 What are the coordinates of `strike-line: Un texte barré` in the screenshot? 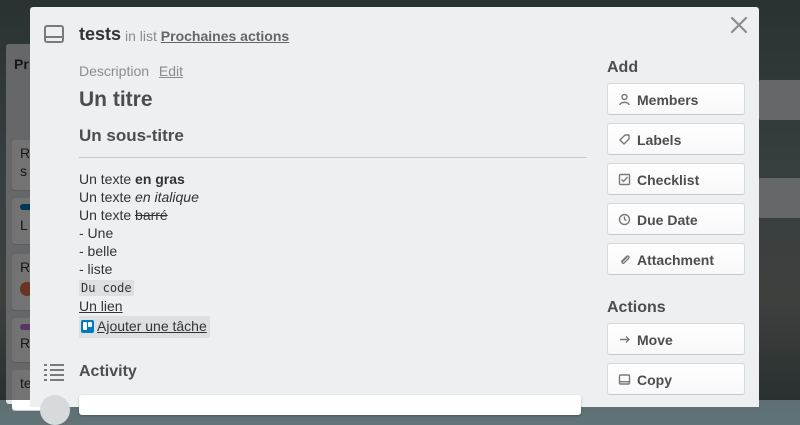 It's located at (333, 215).